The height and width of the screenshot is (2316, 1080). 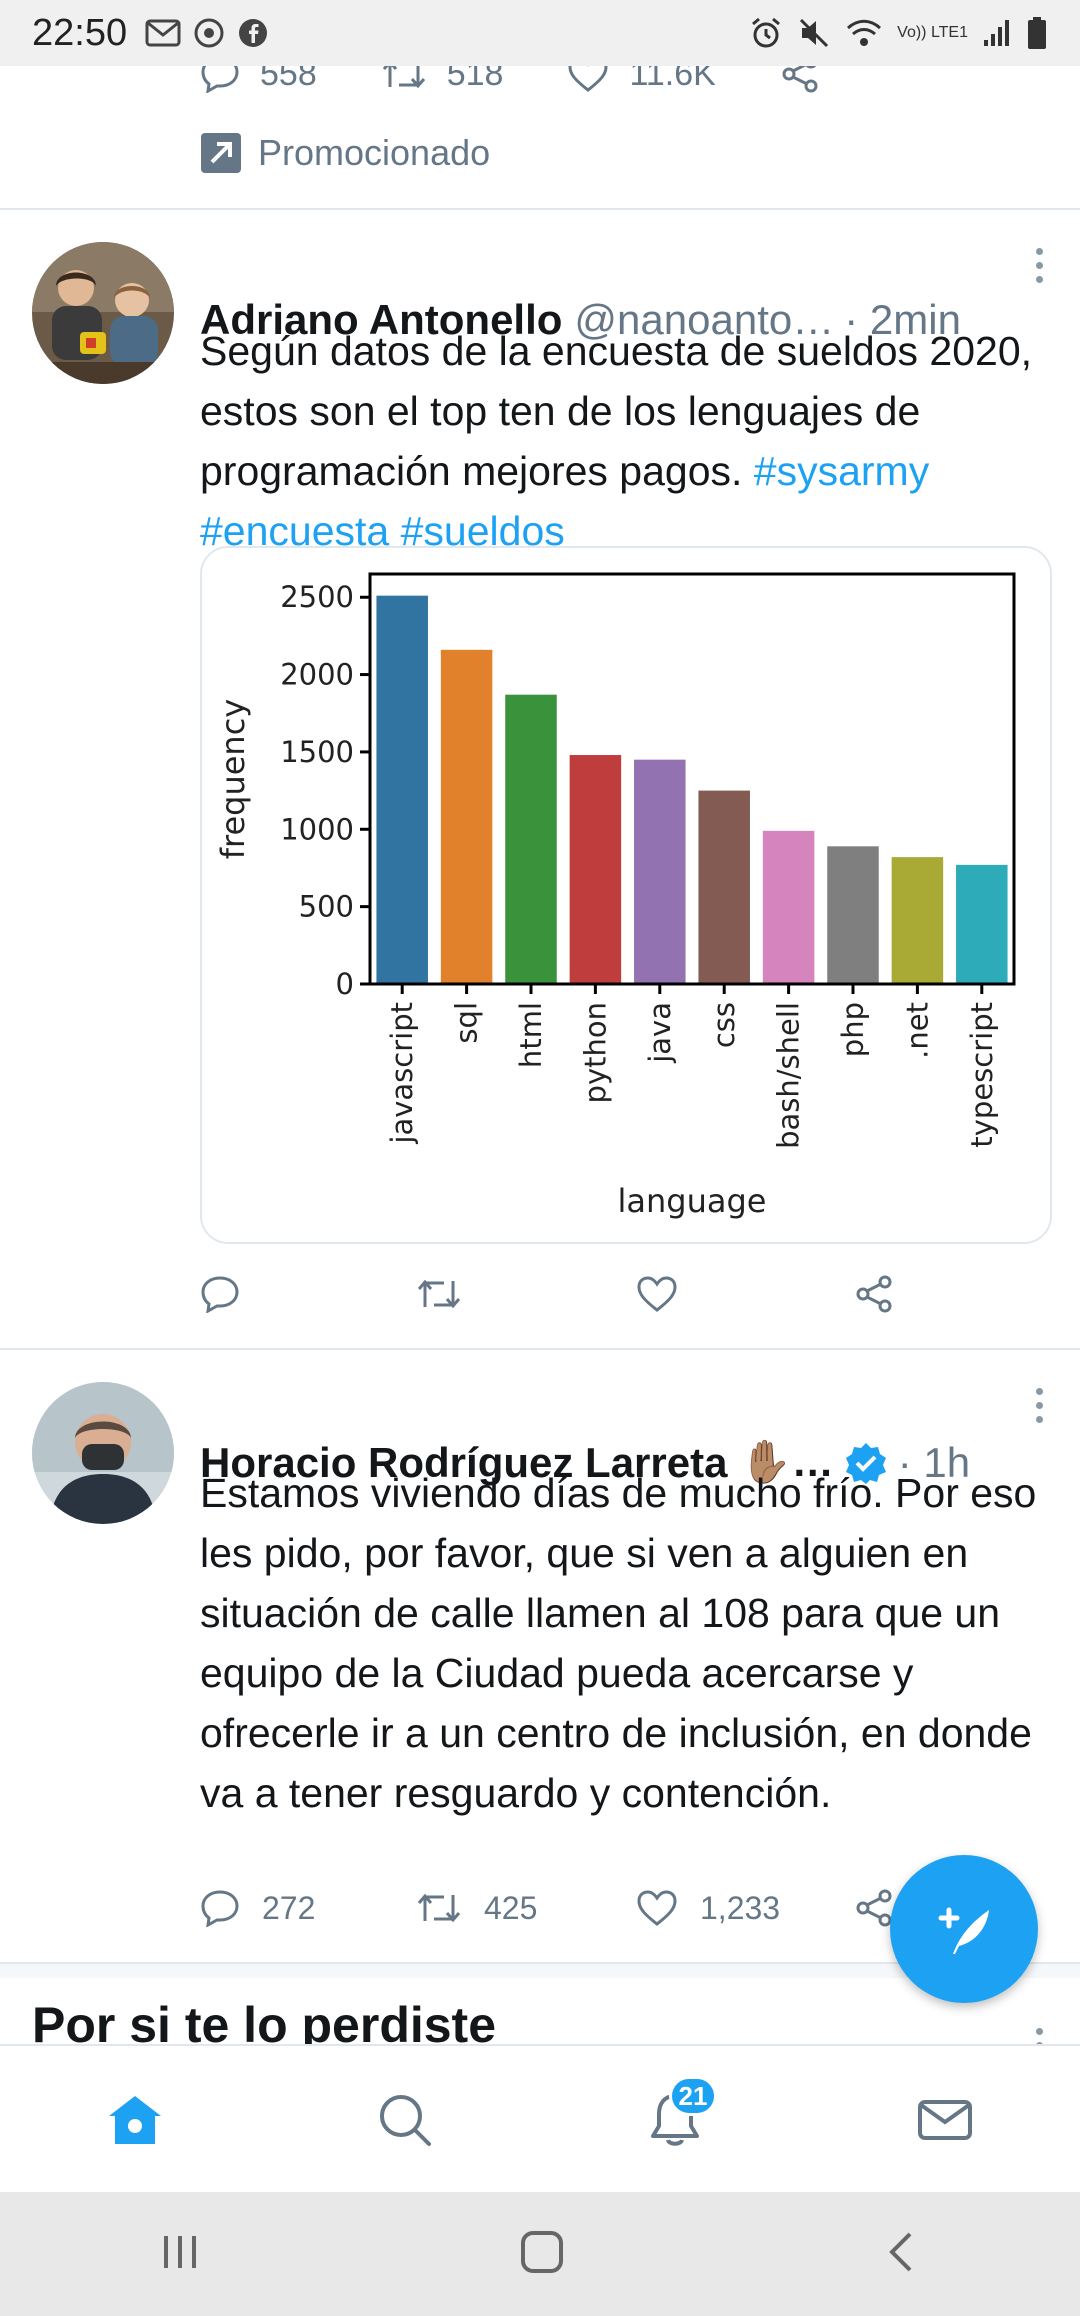 I want to click on system-status-icons: Vo)) LTE1, so click(x=898, y=33).